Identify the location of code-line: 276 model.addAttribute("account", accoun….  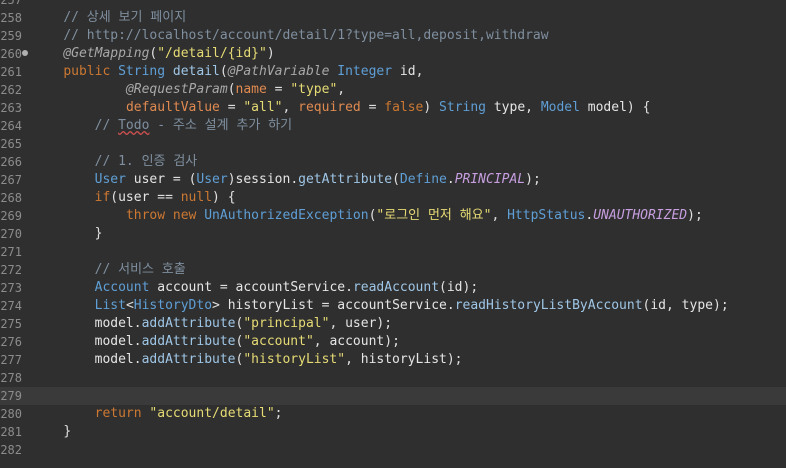
(393, 342).